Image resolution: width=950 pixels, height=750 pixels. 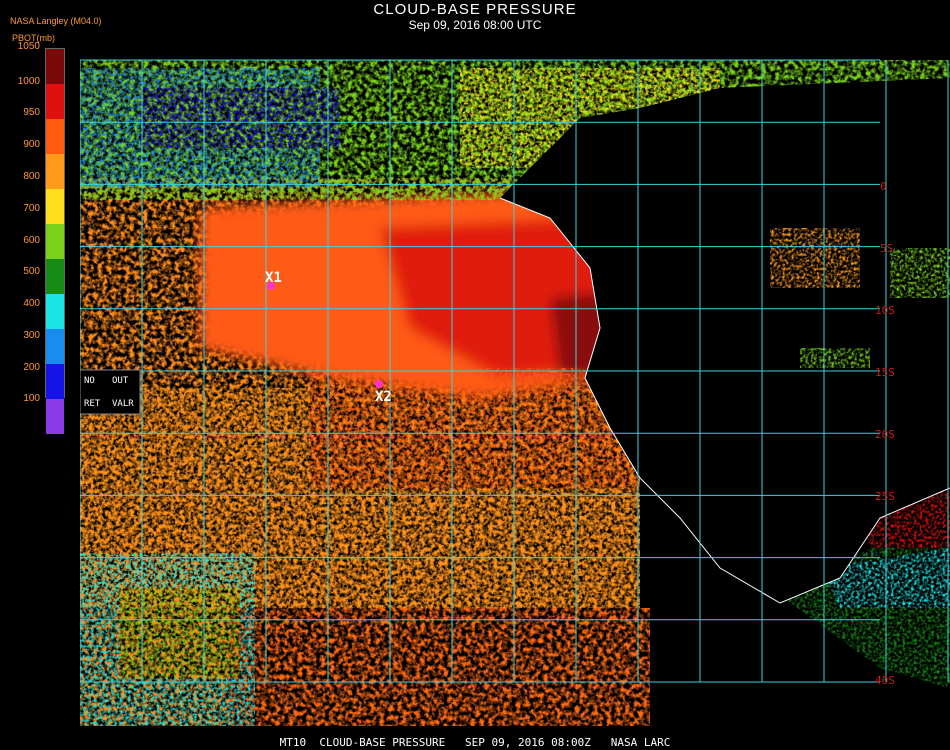 I want to click on colorbar-tick-400: 400, so click(x=31, y=303).